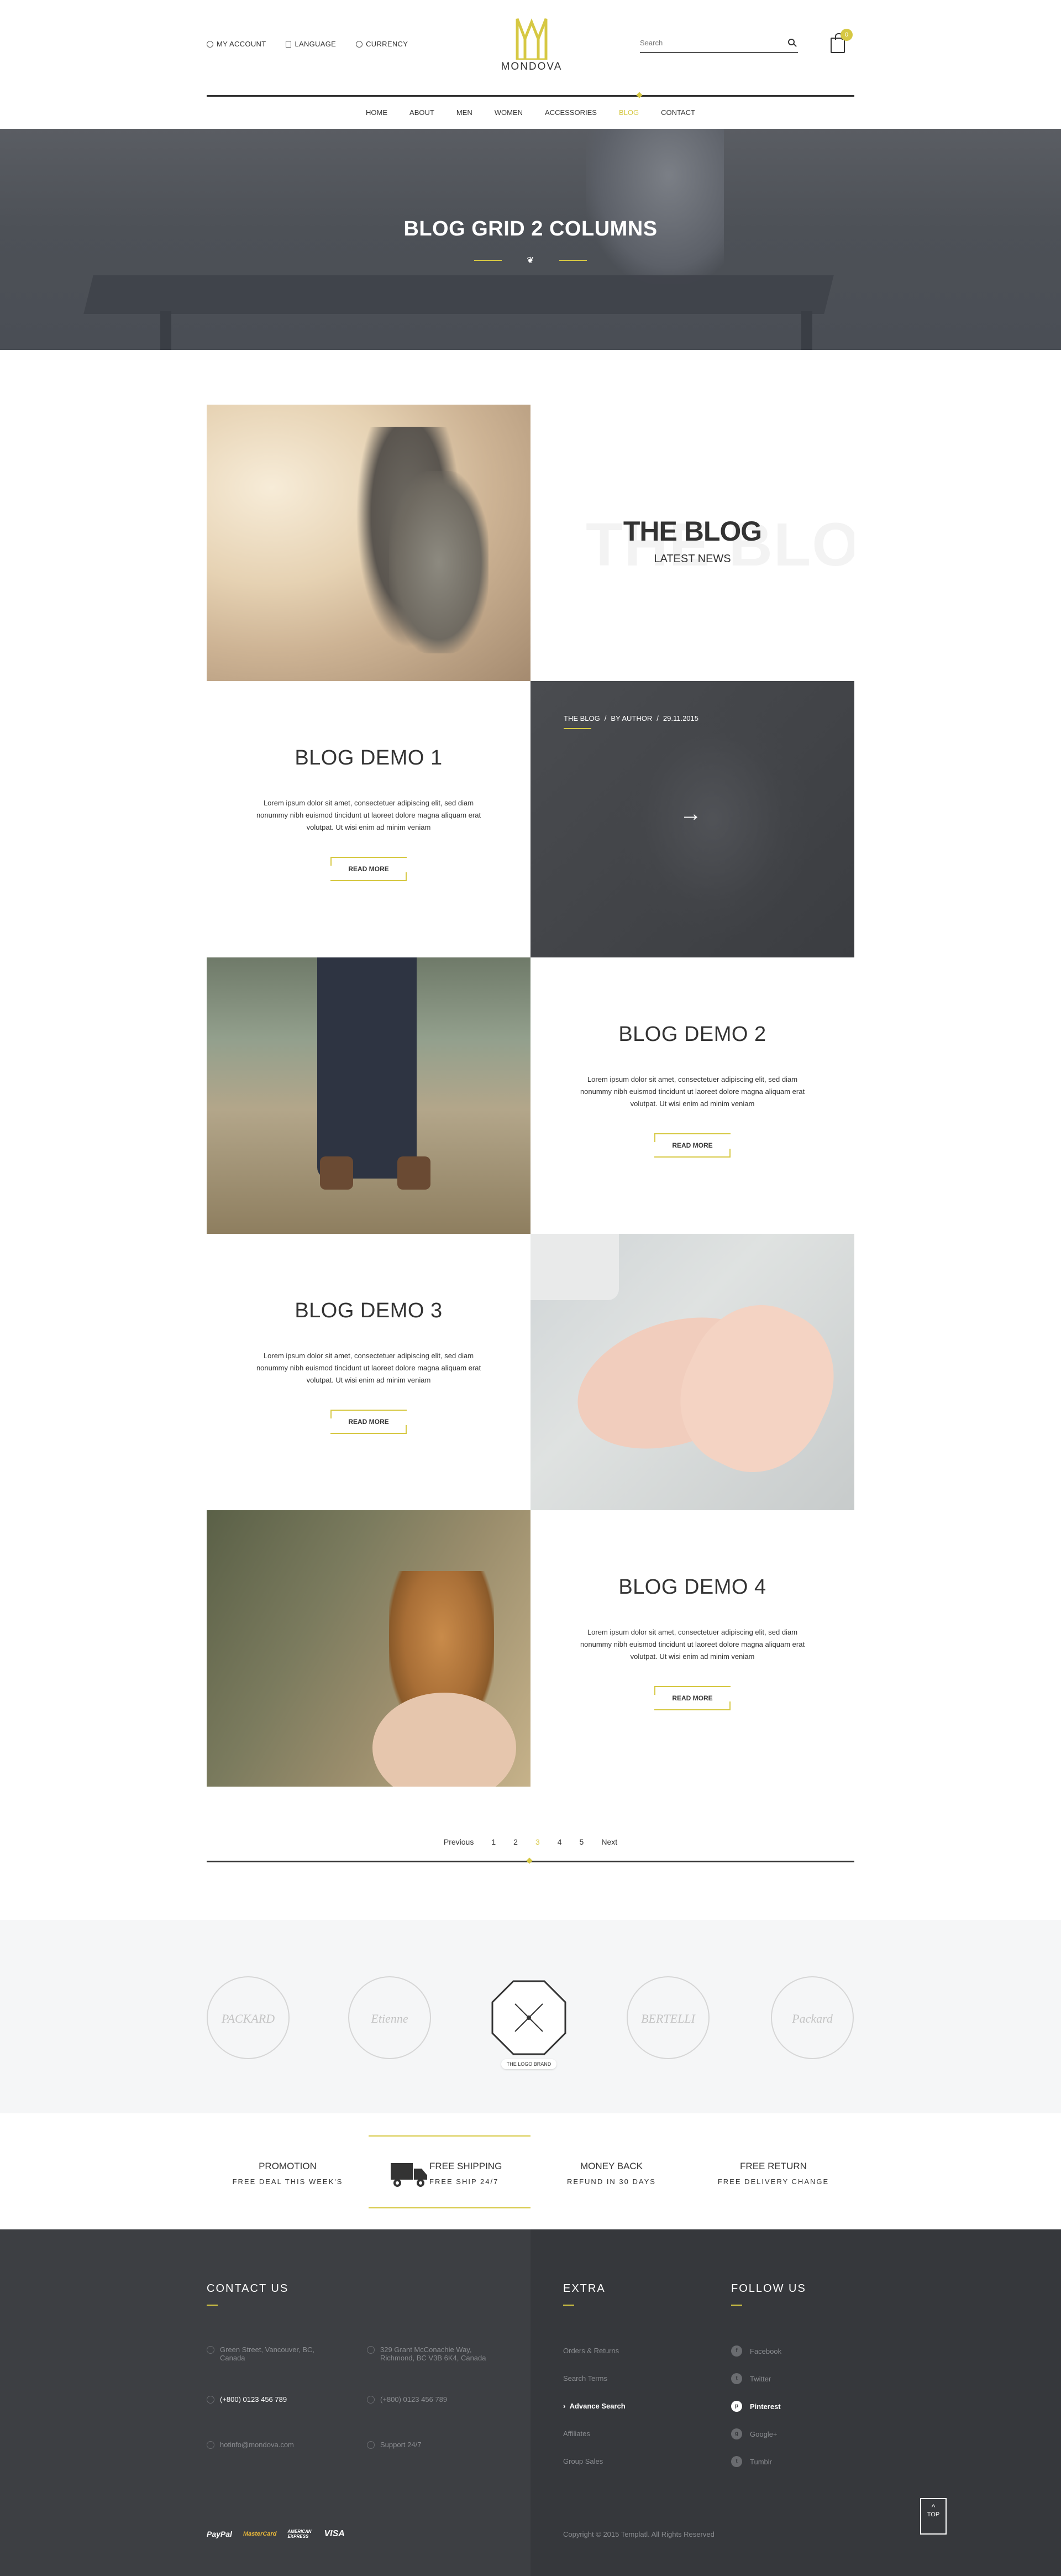 The image size is (1061, 2576). I want to click on intro-subtitle: LATEST NEWS, so click(692, 559).